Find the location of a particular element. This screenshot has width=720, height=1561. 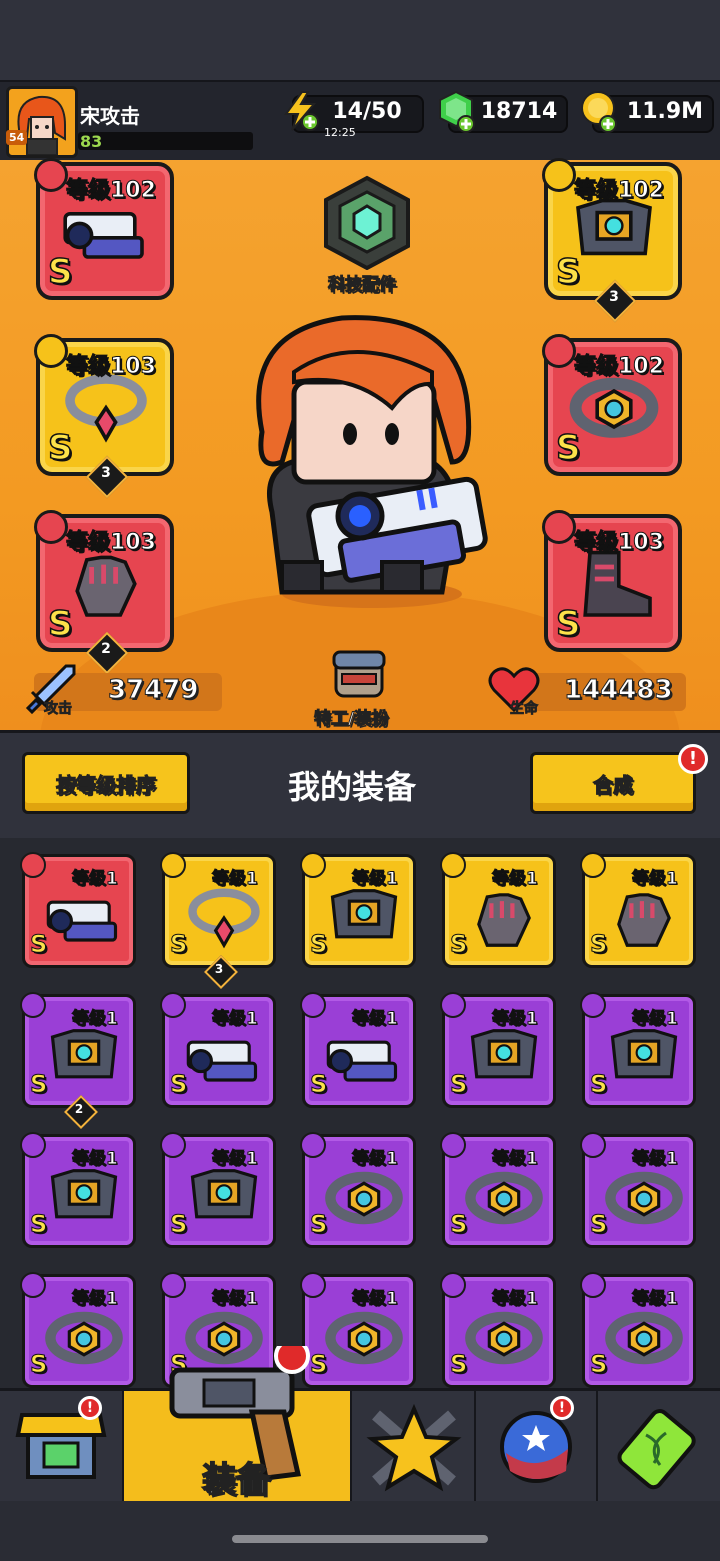

nav-tab-gene is located at coordinates (659, 1446).